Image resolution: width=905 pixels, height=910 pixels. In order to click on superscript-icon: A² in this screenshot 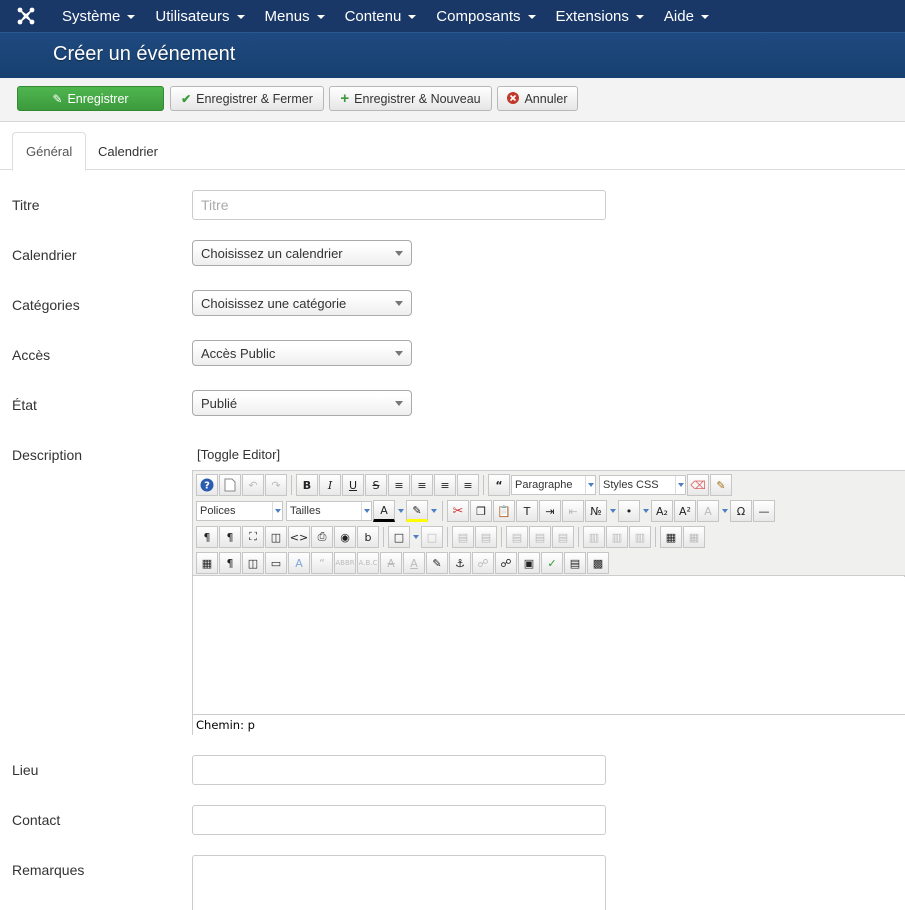, I will do `click(685, 511)`.